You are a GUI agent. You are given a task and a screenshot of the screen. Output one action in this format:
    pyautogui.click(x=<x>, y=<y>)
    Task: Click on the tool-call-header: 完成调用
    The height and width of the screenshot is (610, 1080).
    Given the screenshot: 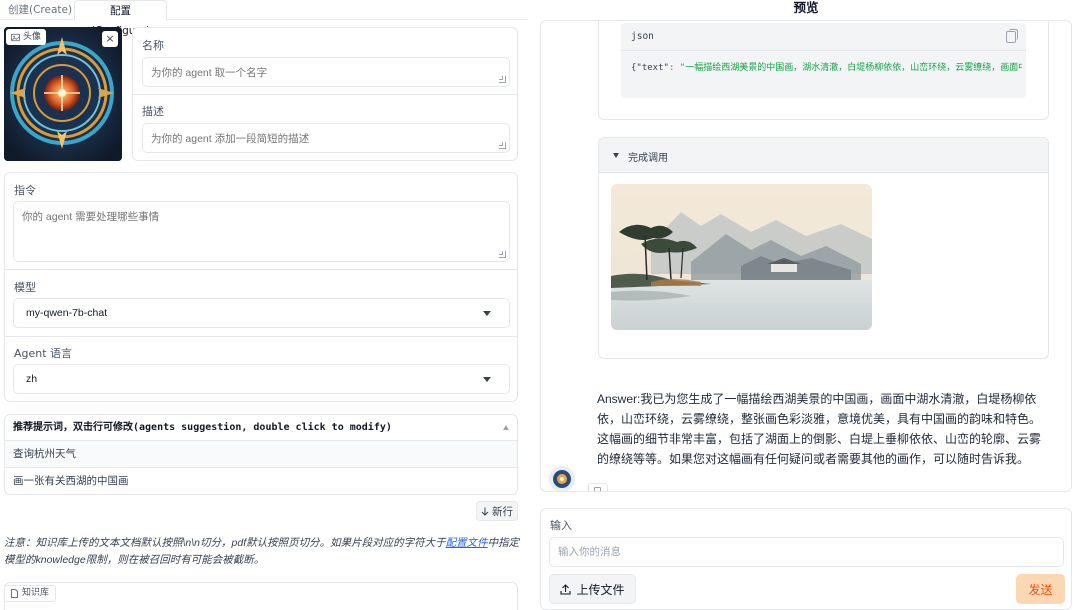 What is the action you would take?
    pyautogui.click(x=823, y=155)
    